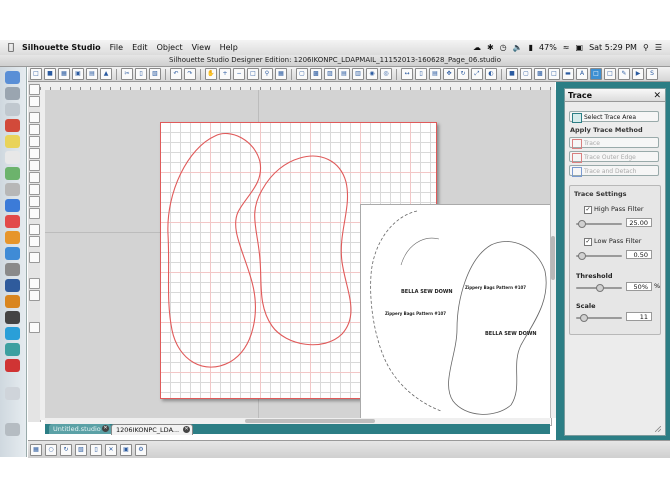 The height and width of the screenshot is (503, 670). What do you see at coordinates (141, 449) in the screenshot?
I see `settings-icon: ⚙` at bounding box center [141, 449].